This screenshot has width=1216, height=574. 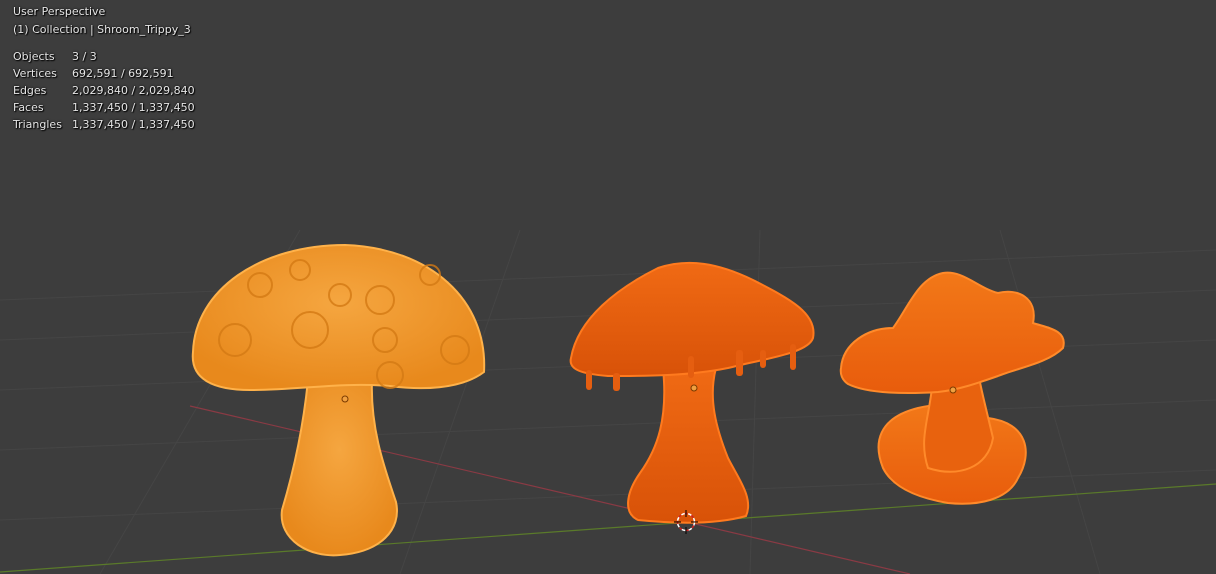 What do you see at coordinates (123, 73) in the screenshot?
I see `stat-value: 692,591 / 692,591` at bounding box center [123, 73].